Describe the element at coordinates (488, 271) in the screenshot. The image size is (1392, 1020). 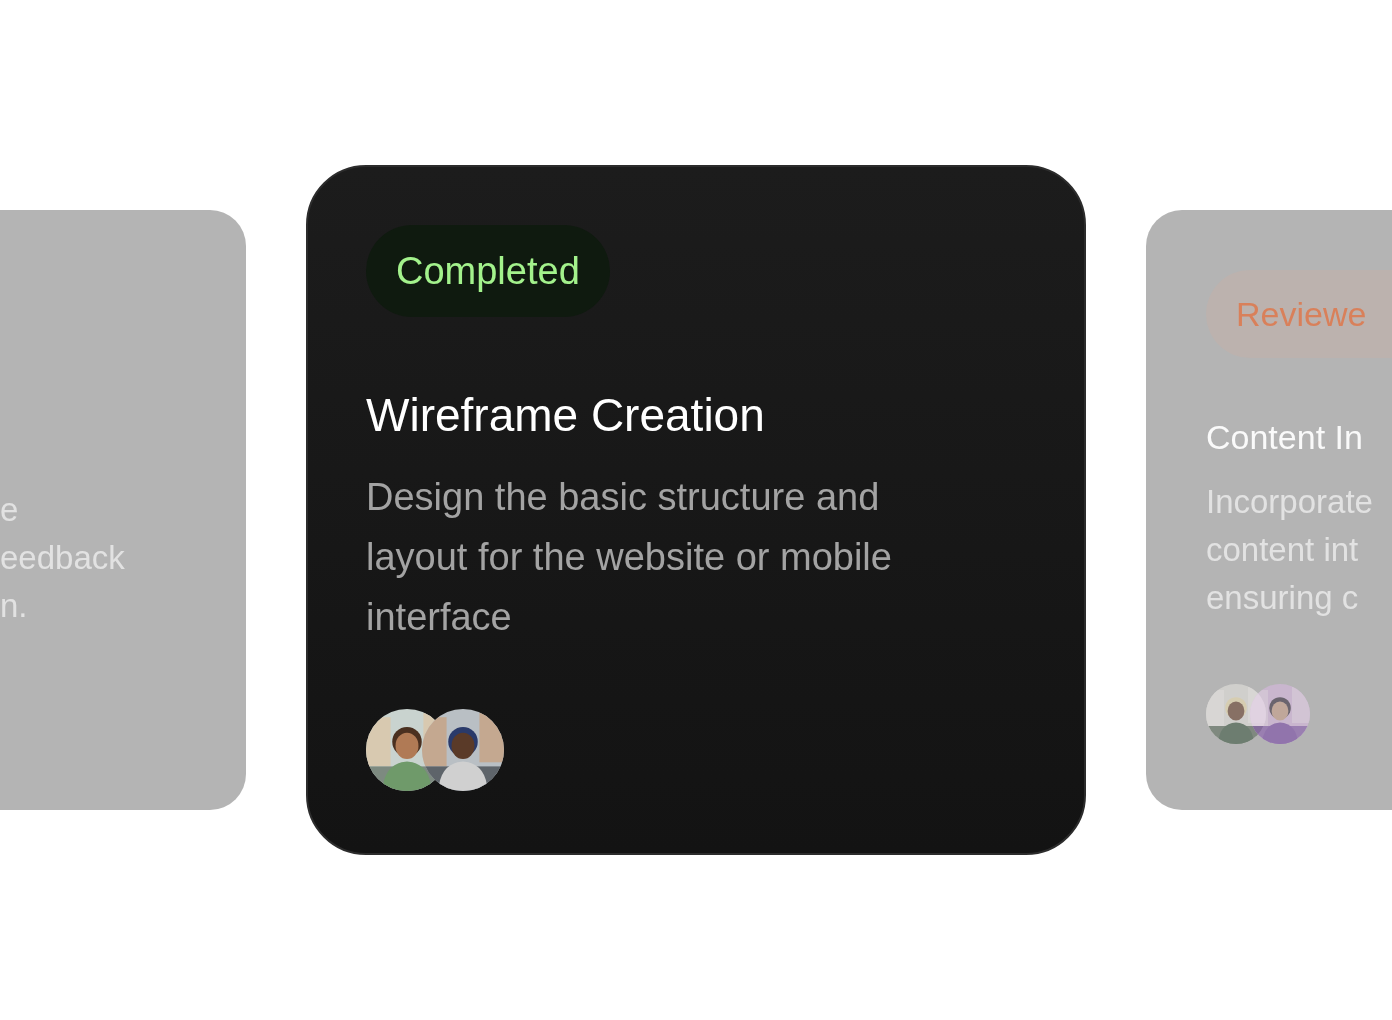
I see `status-badge: Completed` at that location.